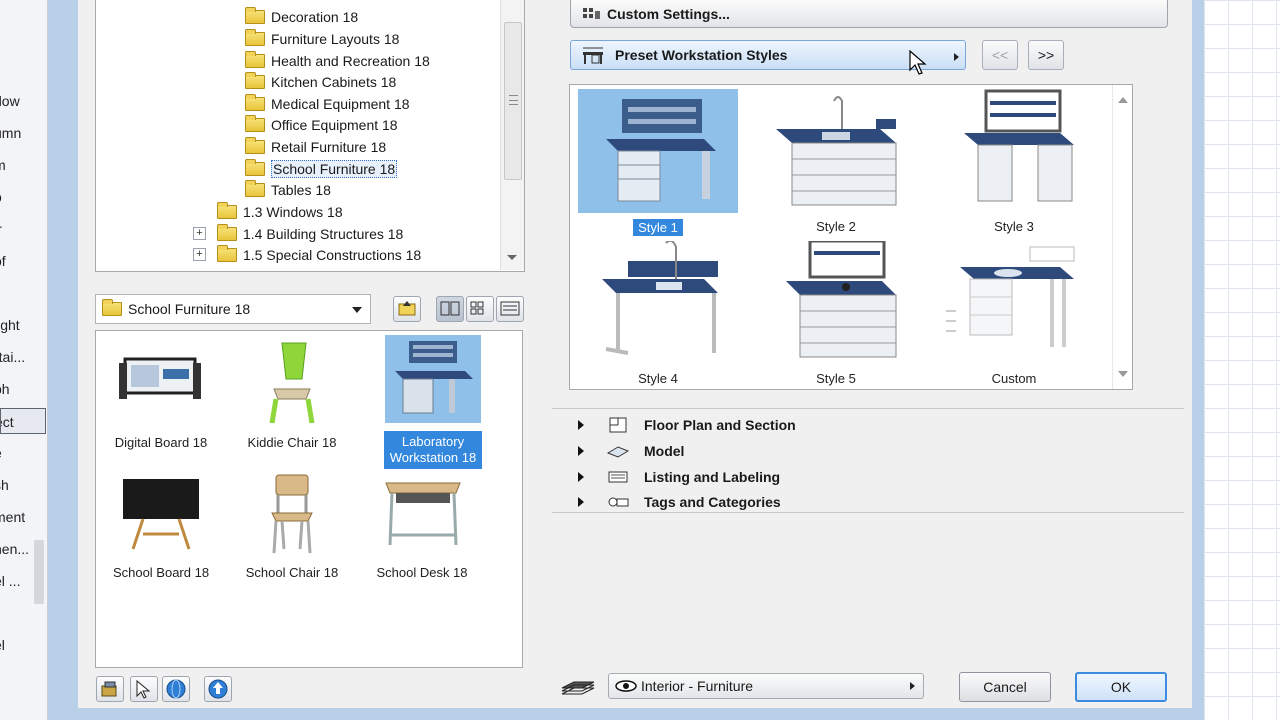 This screenshot has width=1280, height=720. I want to click on toolbox-item: light, so click(23, 325).